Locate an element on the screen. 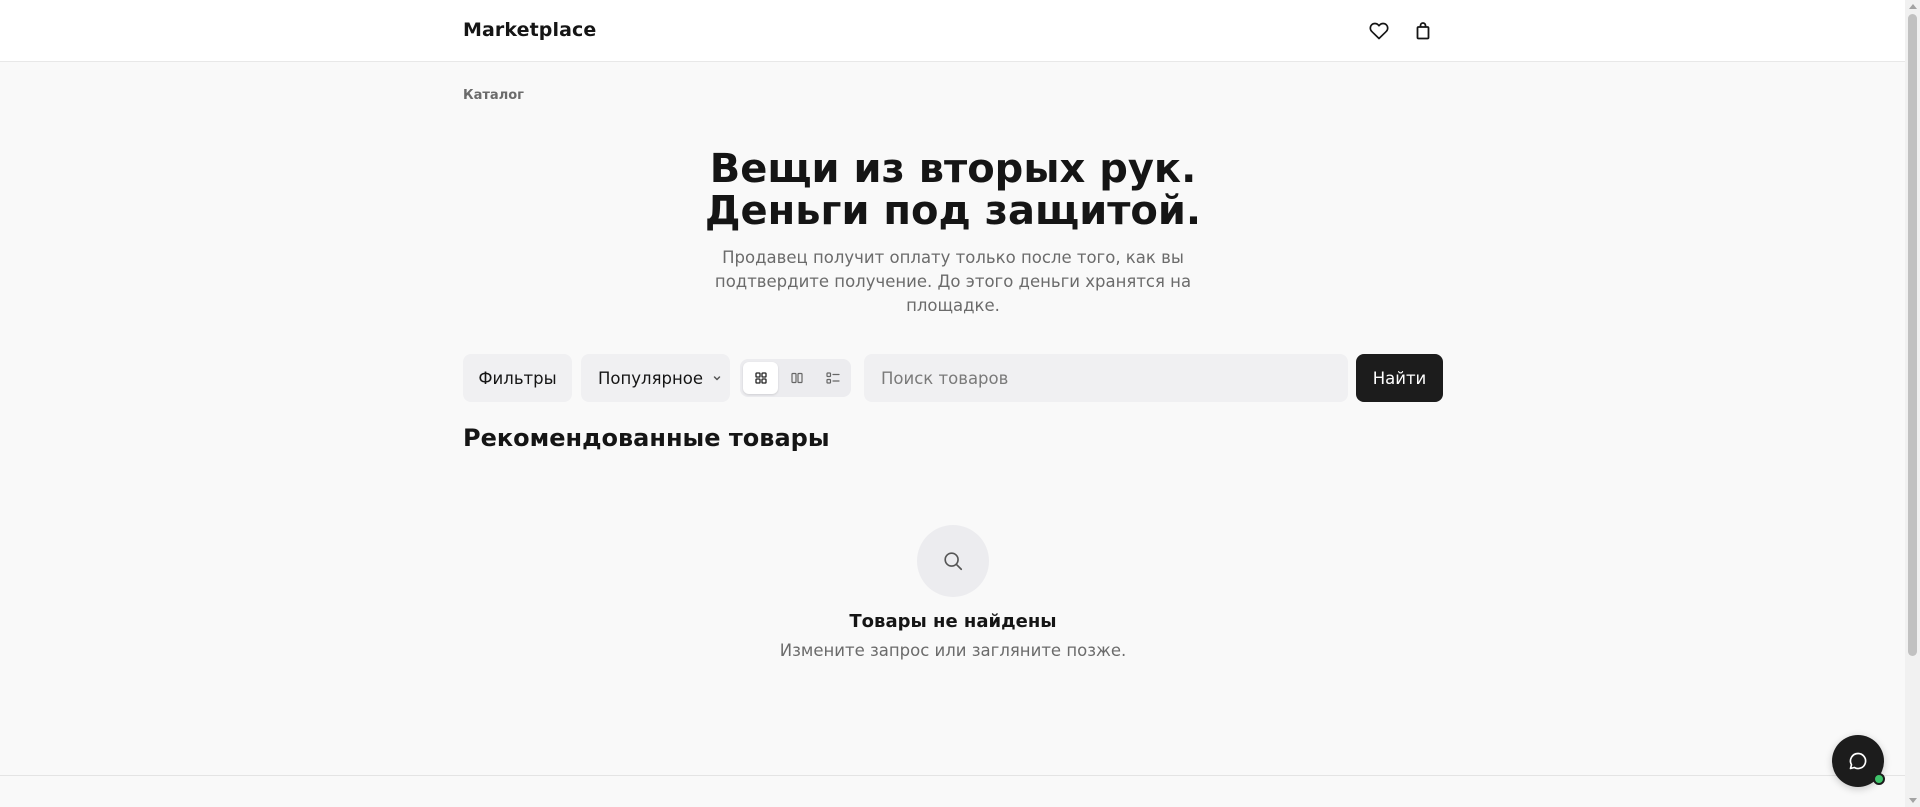 This screenshot has height=807, width=1920. chevron-down-icon is located at coordinates (717, 378).